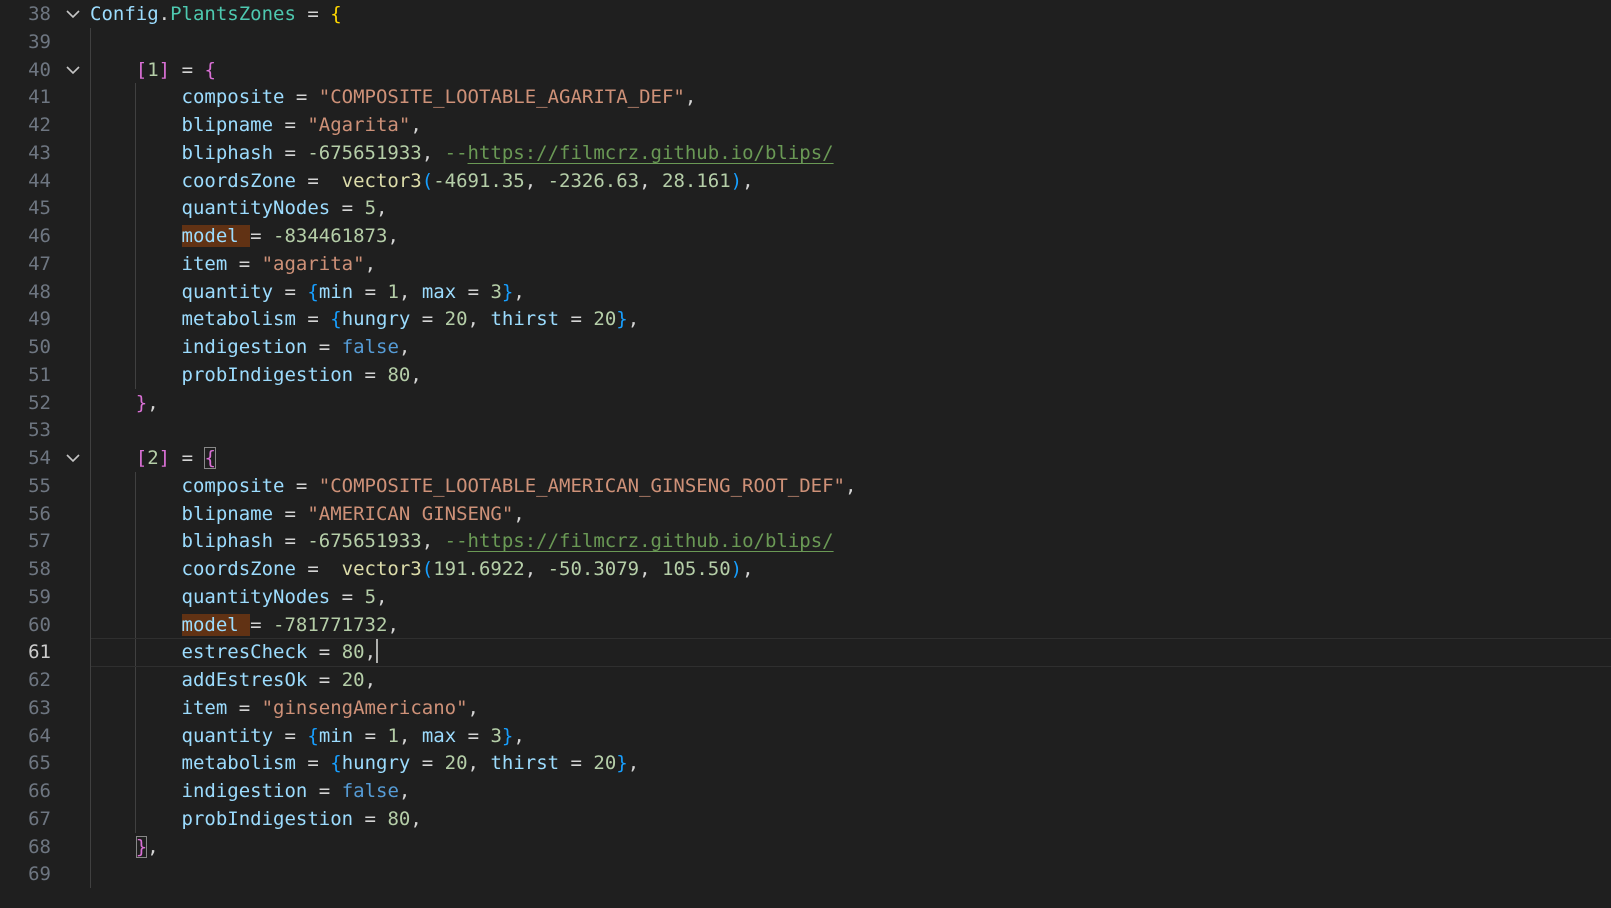 This screenshot has width=1611, height=908. What do you see at coordinates (233, 264) in the screenshot?
I see `line-code: item = "agarita",` at bounding box center [233, 264].